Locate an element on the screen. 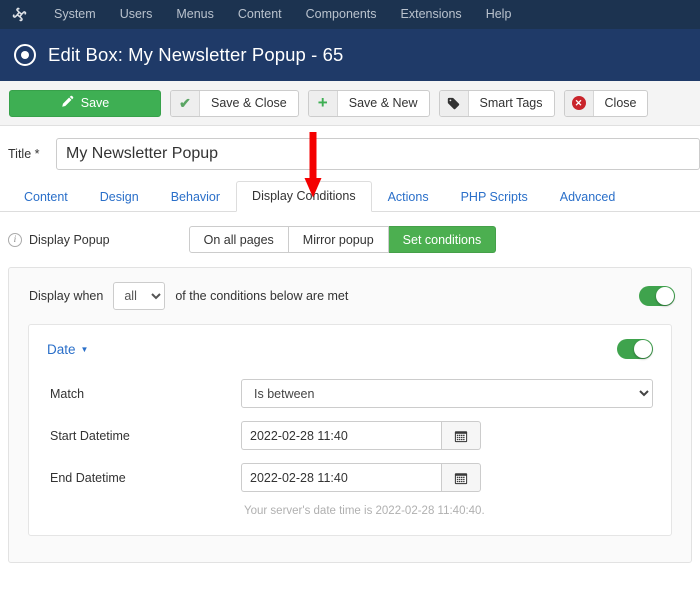  save-new-button: + Save & New is located at coordinates (368, 103).